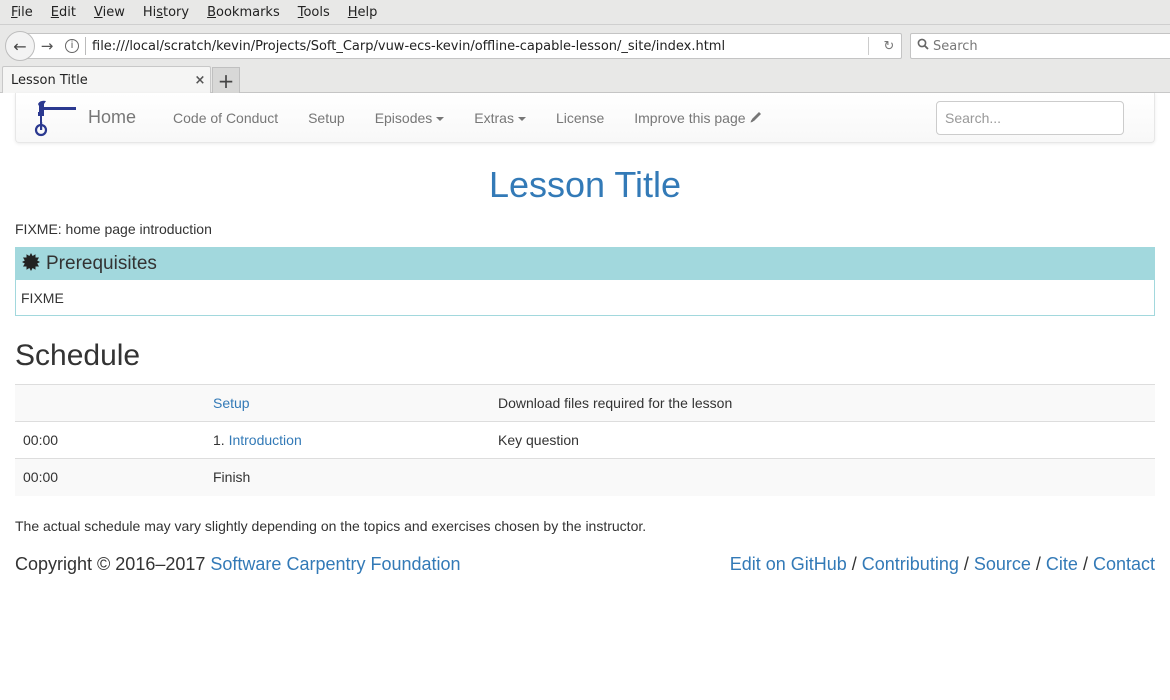 This screenshot has height=700, width=1170. I want to click on table-row: 00:00 Finish, so click(585, 477).